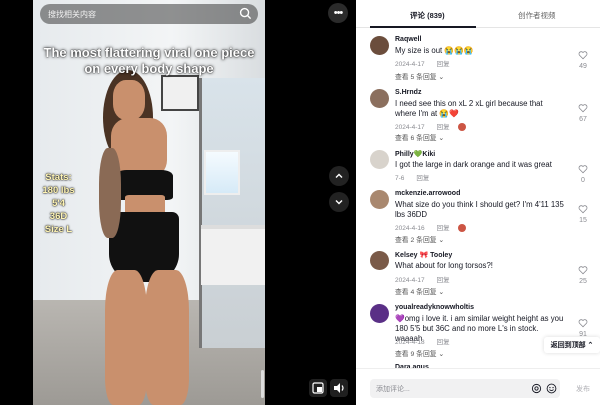 The image size is (600, 405). I want to click on comment-meta: 2024-4-18 回复, so click(422, 341).